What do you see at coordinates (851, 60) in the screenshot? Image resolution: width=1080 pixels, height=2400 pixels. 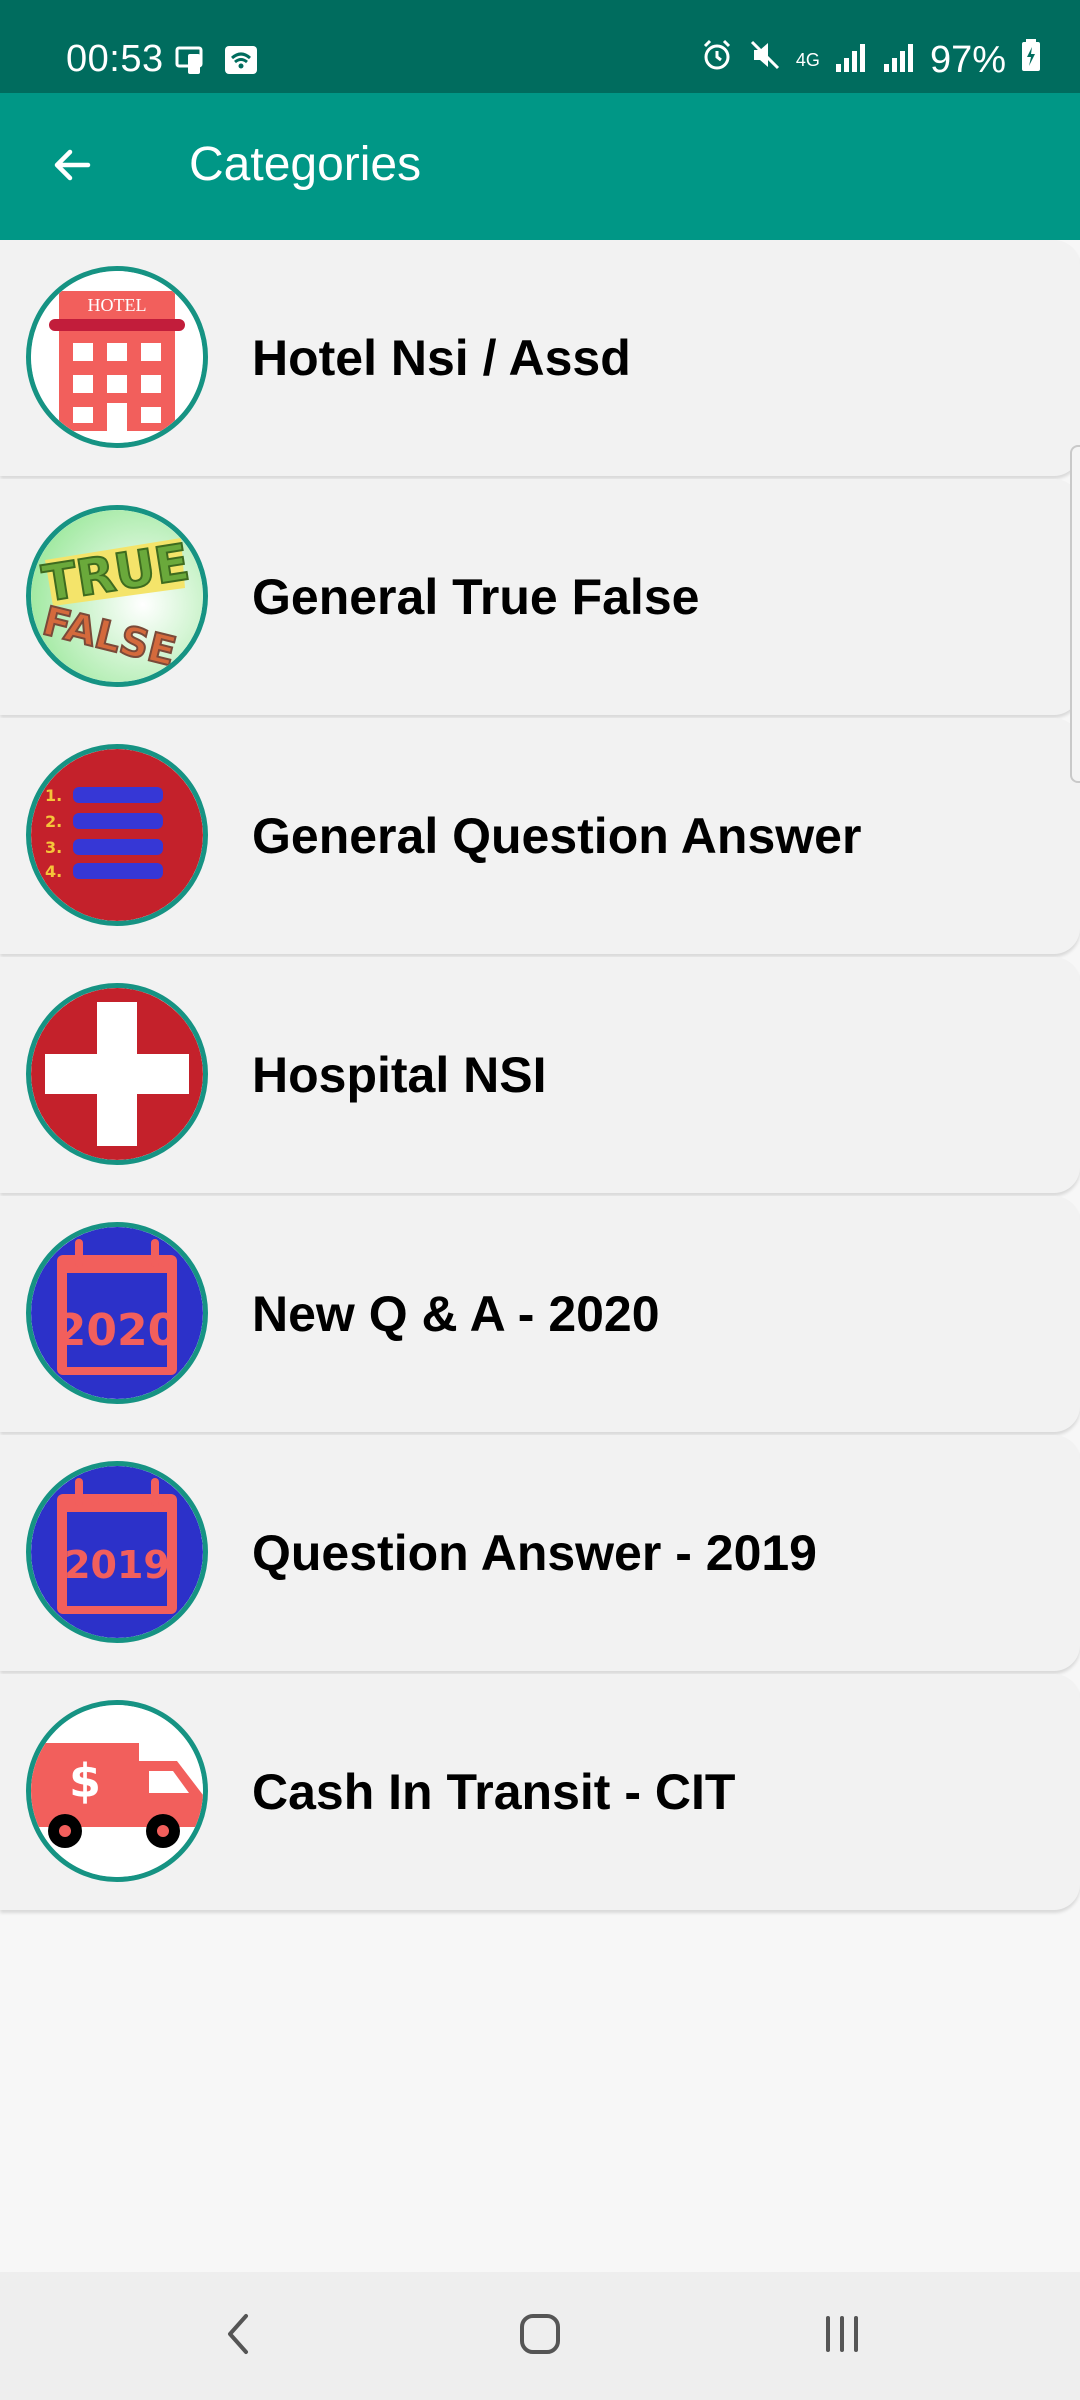 I see `signal-icon` at bounding box center [851, 60].